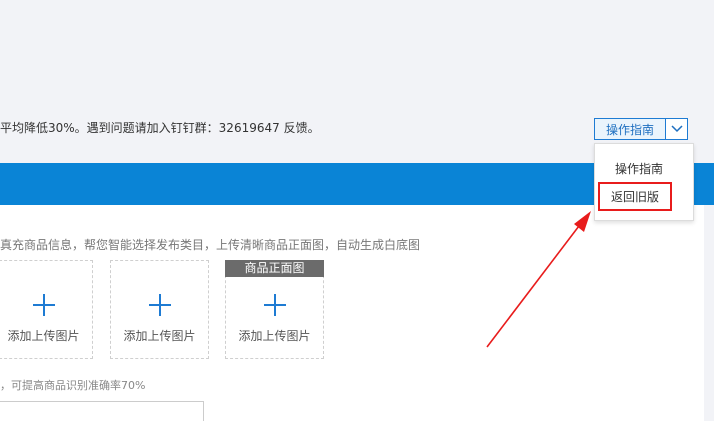 The height and width of the screenshot is (421, 714). Describe the element at coordinates (635, 196) in the screenshot. I see `menu-item-return-old-version: 返回旧版` at that location.